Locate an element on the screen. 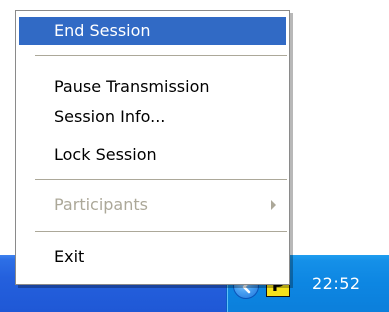  menu-item-exit: Exit is located at coordinates (152, 257).